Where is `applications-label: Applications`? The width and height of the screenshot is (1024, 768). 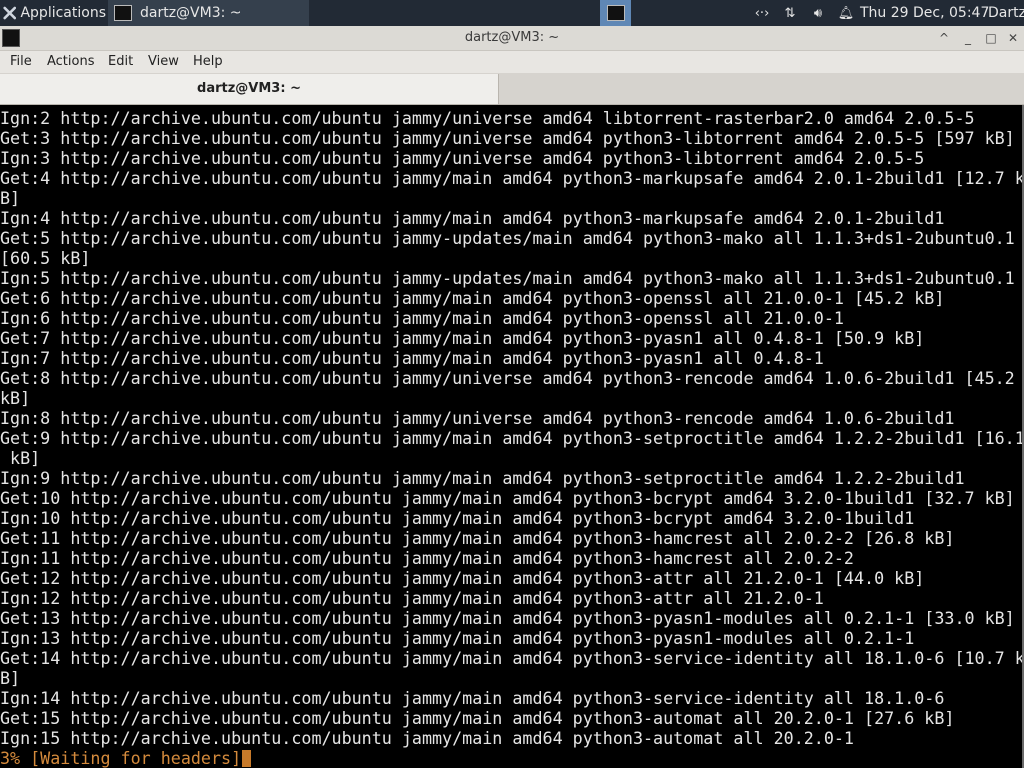 applications-label: Applications is located at coordinates (63, 13).